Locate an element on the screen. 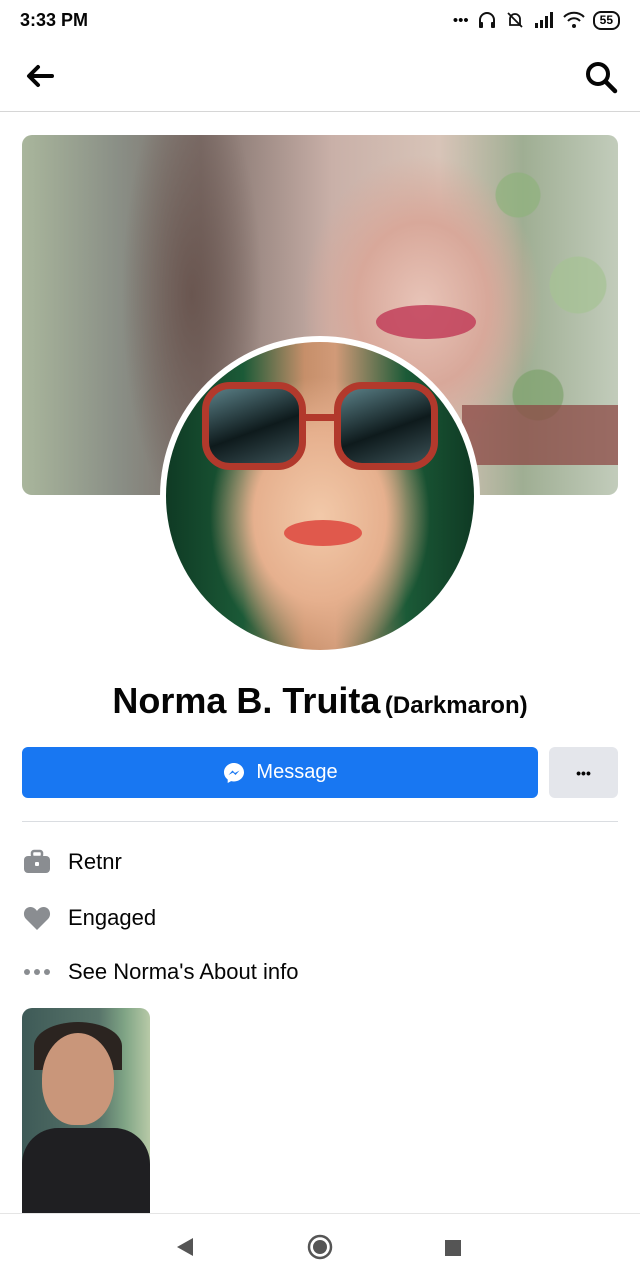 Image resolution: width=640 pixels, height=1280 pixels. headphones-icon is located at coordinates (486, 20).